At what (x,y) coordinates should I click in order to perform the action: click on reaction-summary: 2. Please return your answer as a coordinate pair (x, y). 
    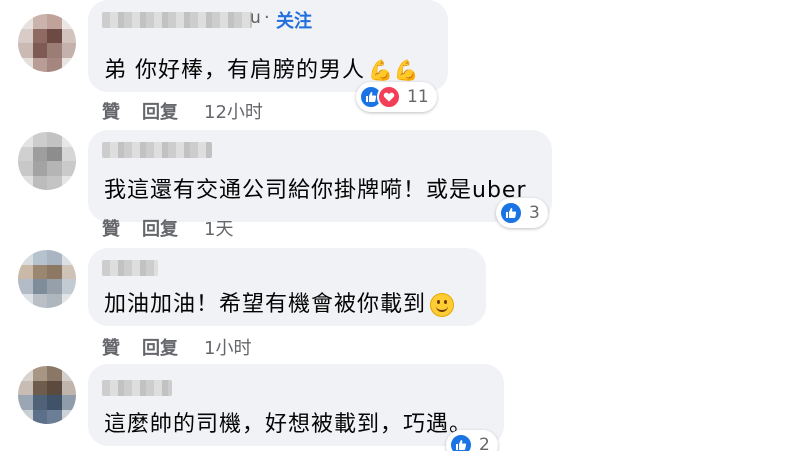
    Looking at the image, I should click on (472, 440).